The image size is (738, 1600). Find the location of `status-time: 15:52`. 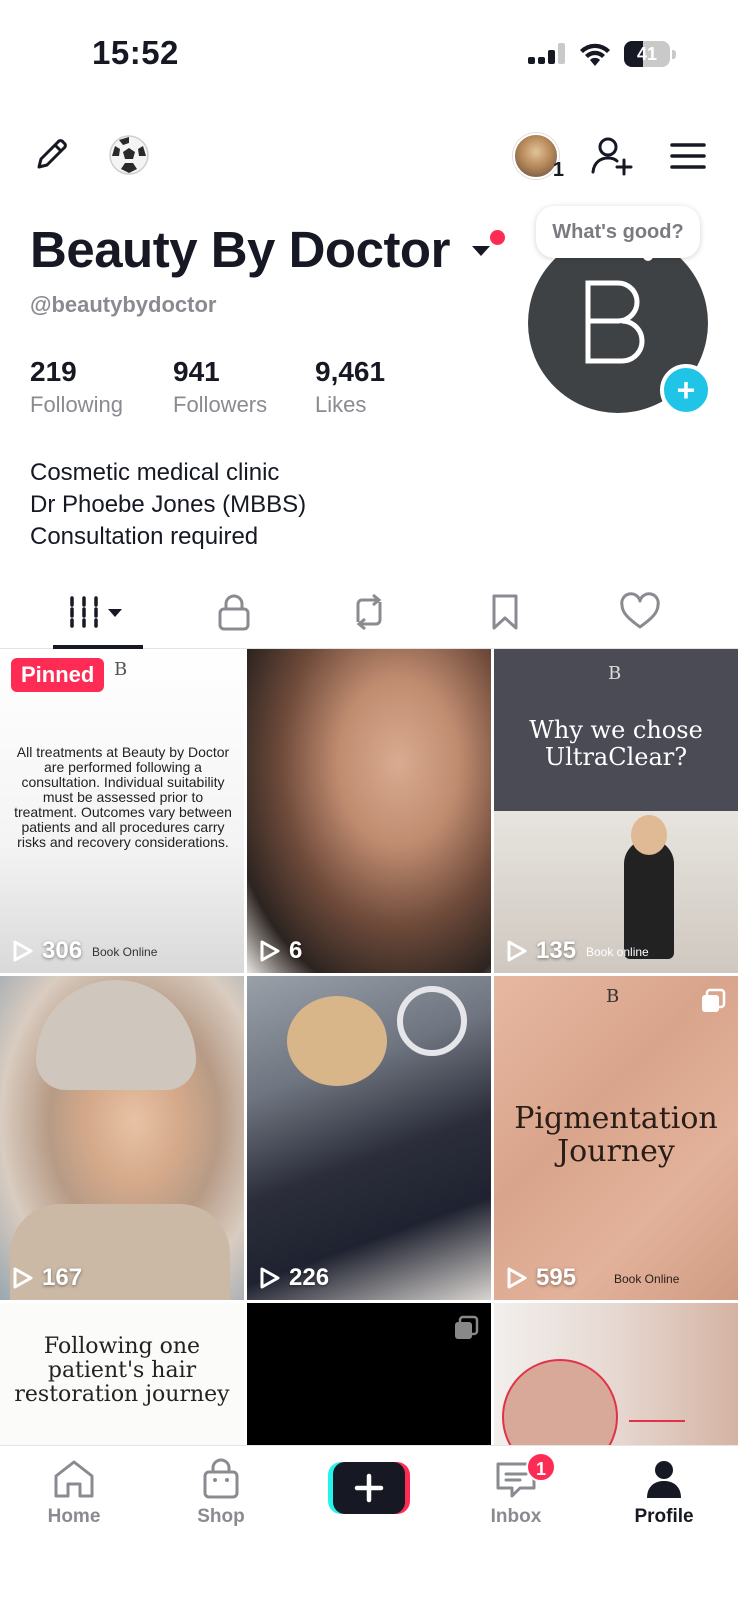

status-time: 15:52 is located at coordinates (135, 52).